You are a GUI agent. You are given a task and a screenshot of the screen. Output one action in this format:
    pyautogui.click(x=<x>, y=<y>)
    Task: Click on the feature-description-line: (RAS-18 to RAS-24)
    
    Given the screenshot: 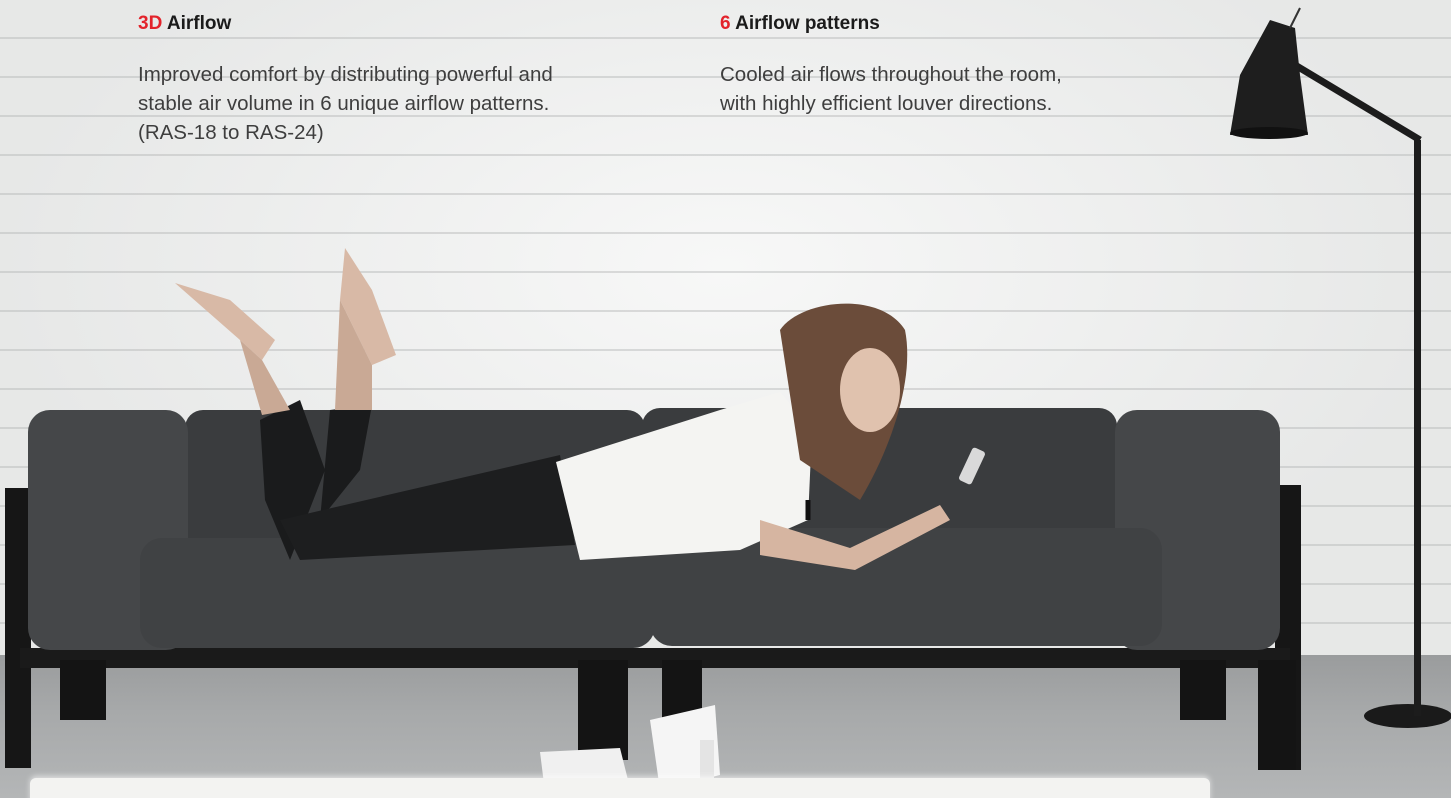 What is the action you would take?
    pyautogui.click(x=231, y=132)
    